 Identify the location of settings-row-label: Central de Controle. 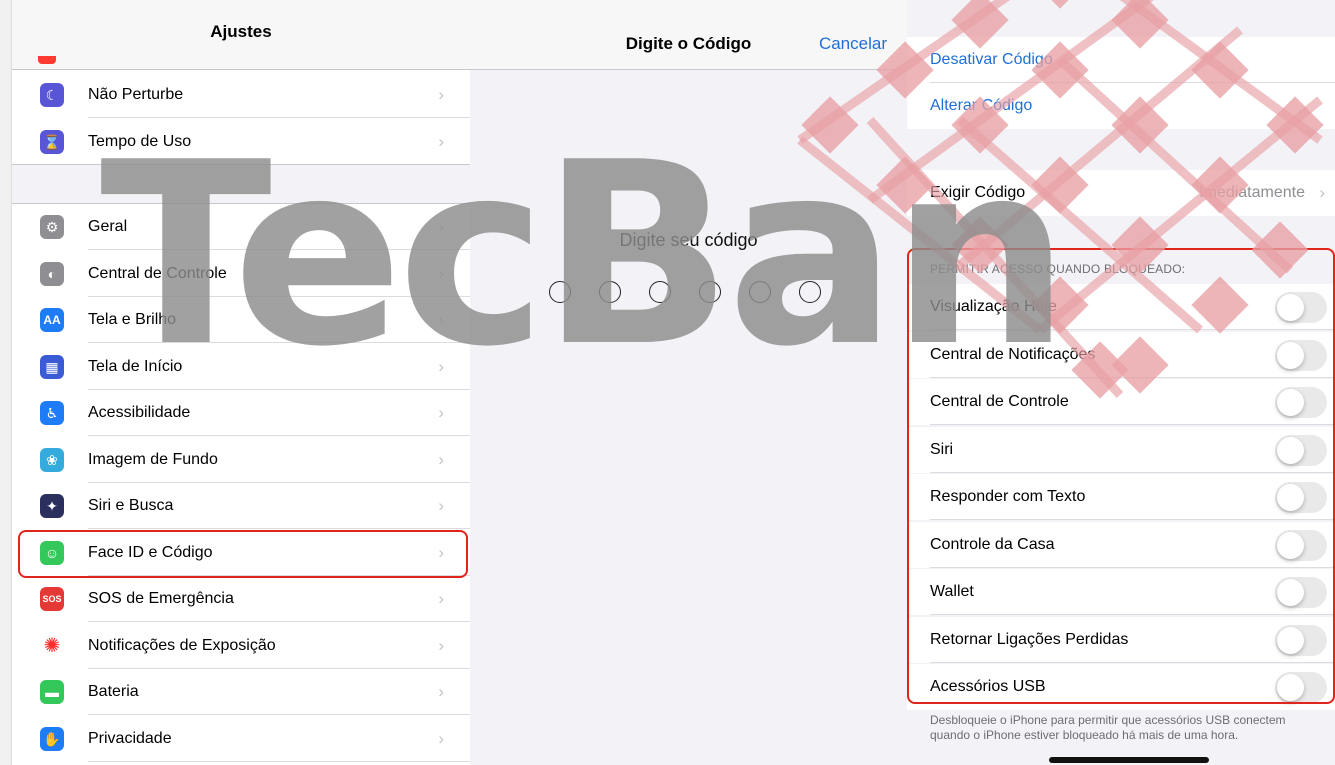
(157, 273).